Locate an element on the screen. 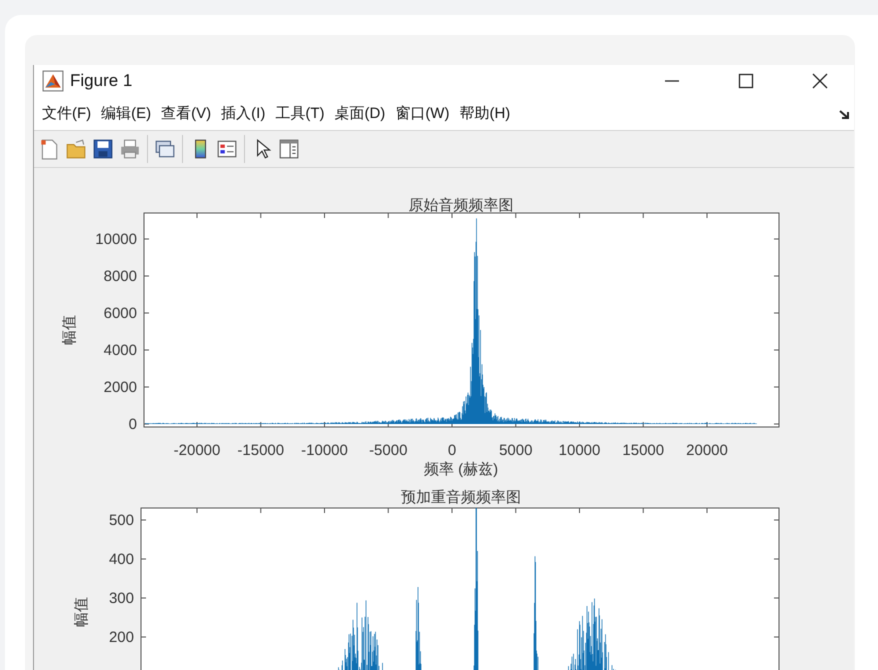  matlab-logo-icon is located at coordinates (53, 81).